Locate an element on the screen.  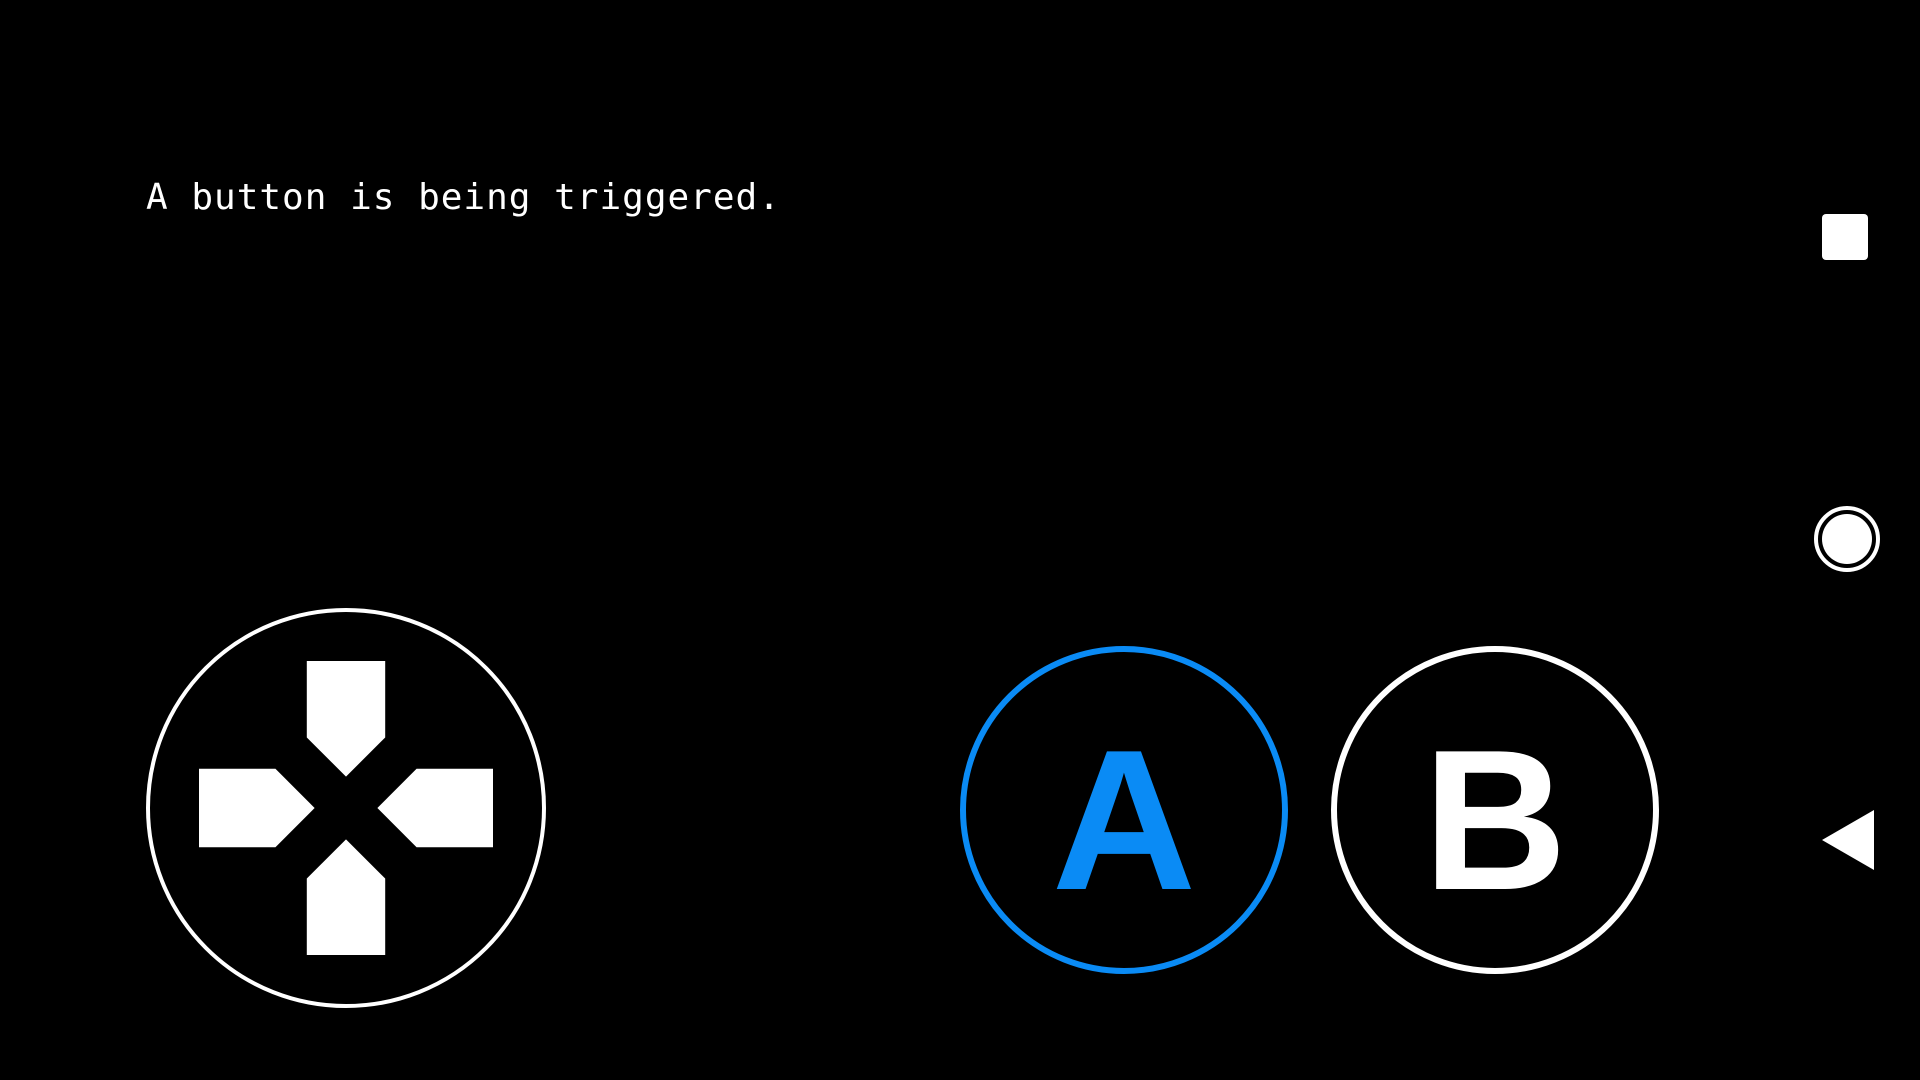
b-button-label: B is located at coordinates (1495, 820).